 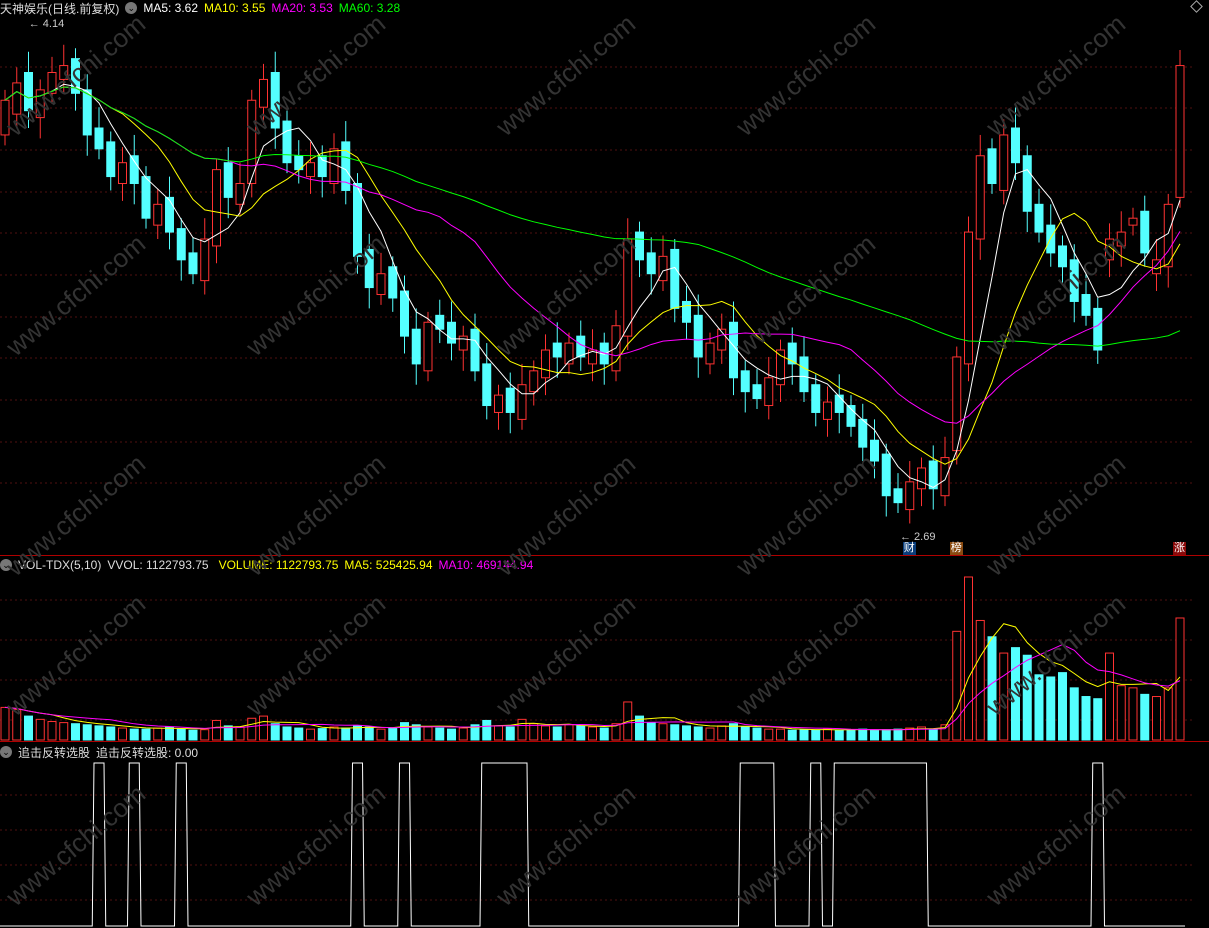 What do you see at coordinates (909, 548) in the screenshot?
I see `event-marker: 财` at bounding box center [909, 548].